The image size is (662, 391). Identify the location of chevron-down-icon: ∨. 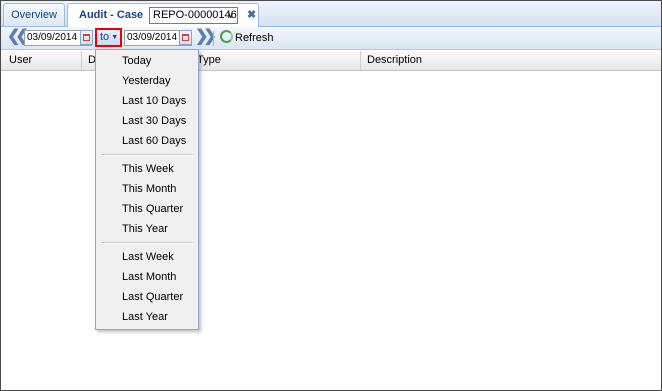
(230, 15).